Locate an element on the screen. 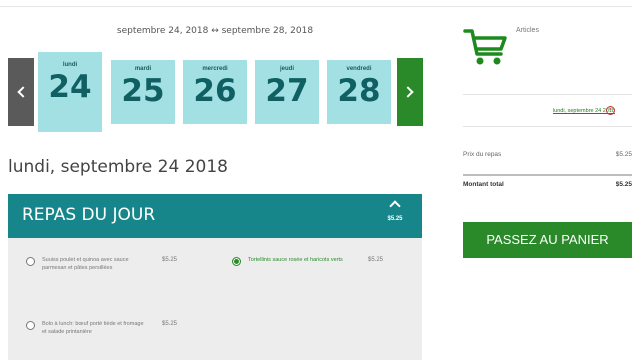 The width and height of the screenshot is (632, 360). top-divider is located at coordinates (316, 6).